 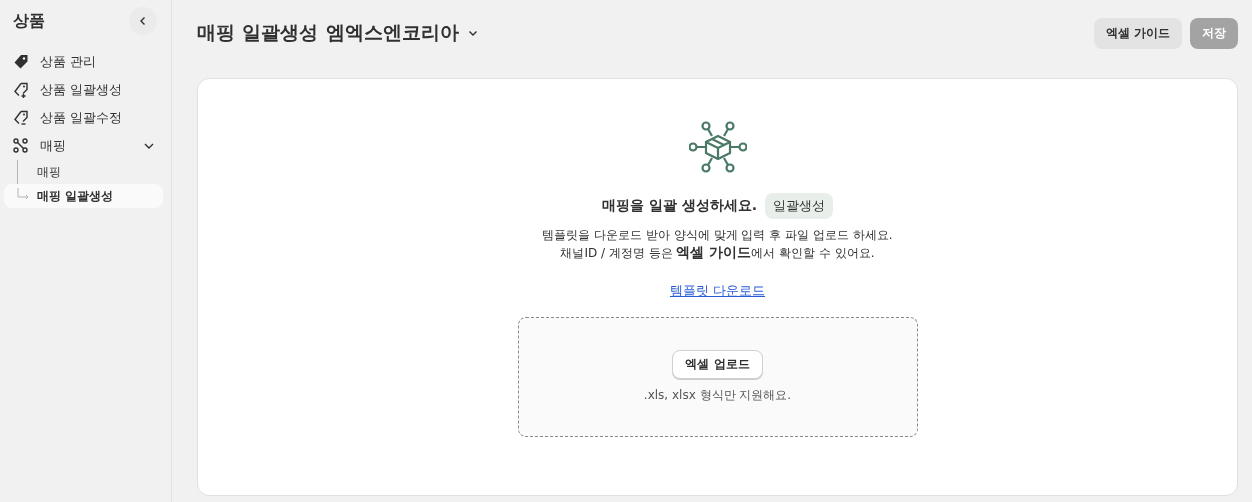 What do you see at coordinates (21, 146) in the screenshot?
I see `nodes-icon` at bounding box center [21, 146].